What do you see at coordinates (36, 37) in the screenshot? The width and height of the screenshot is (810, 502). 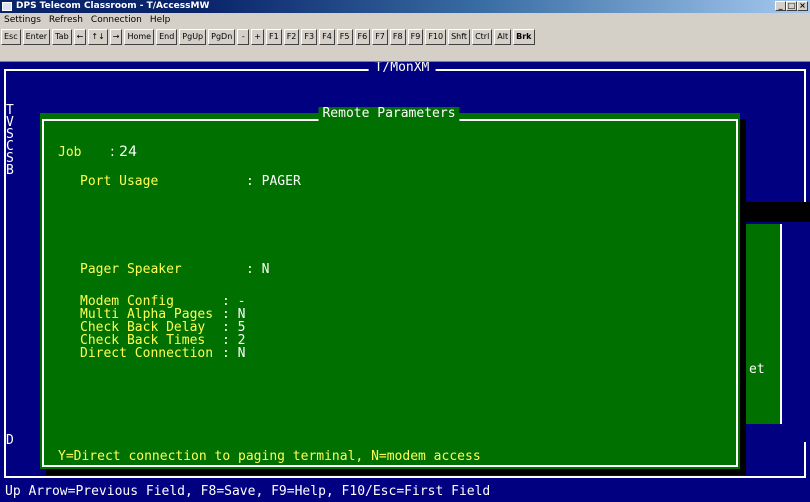 I see `key-enter-button: Enter` at bounding box center [36, 37].